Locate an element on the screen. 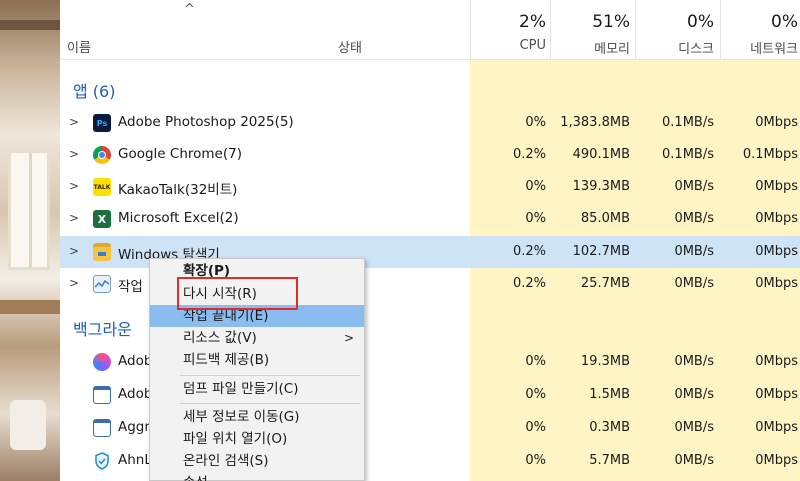 The height and width of the screenshot is (481, 800). header-name: 이름 is located at coordinates (79, 46).